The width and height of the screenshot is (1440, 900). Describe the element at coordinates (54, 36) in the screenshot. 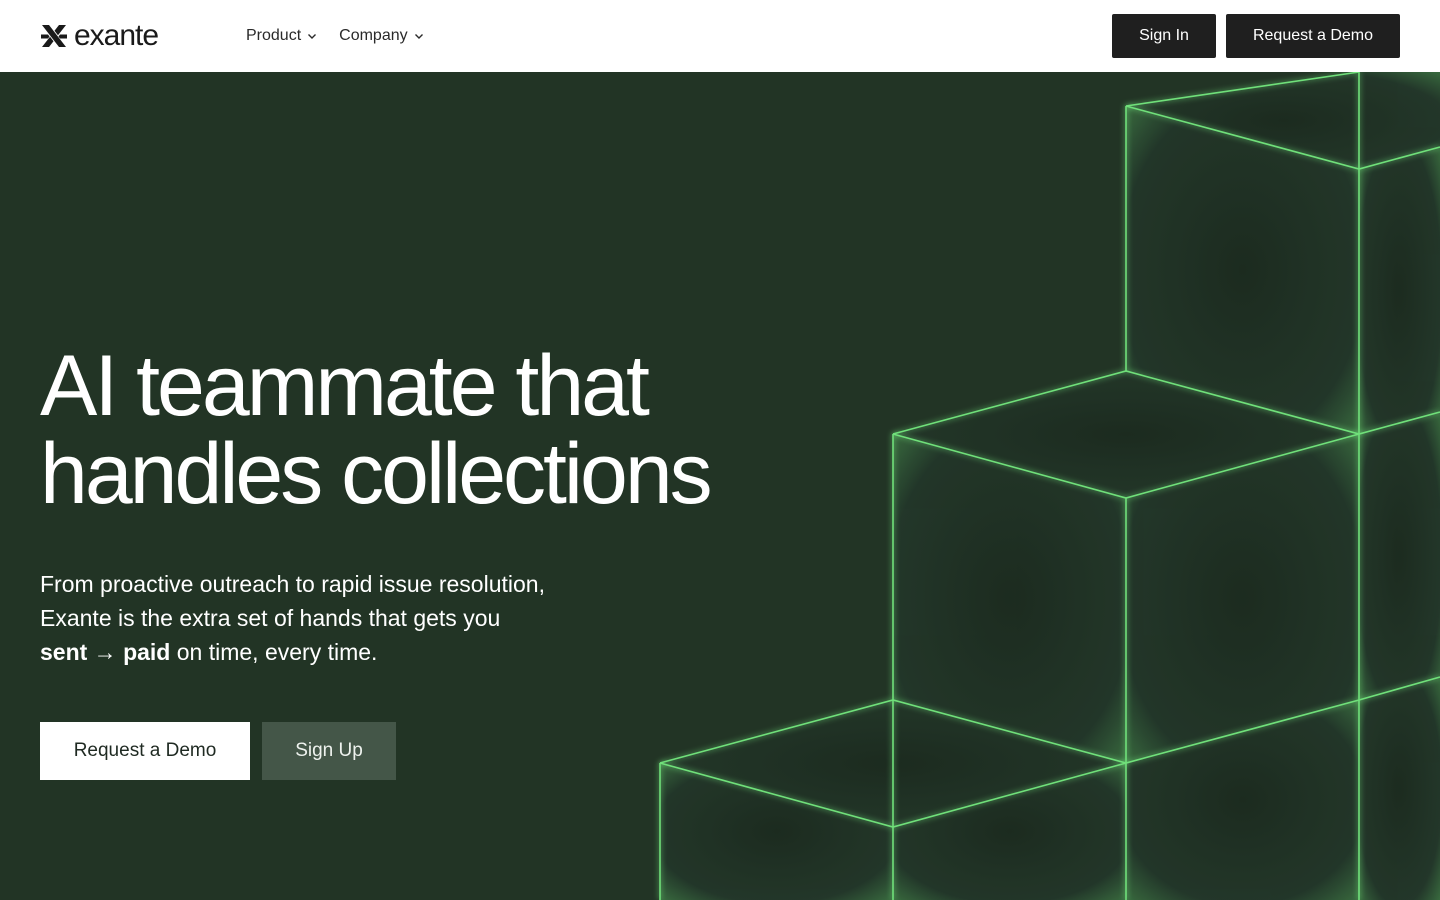

I see `exante-logo-icon` at that location.